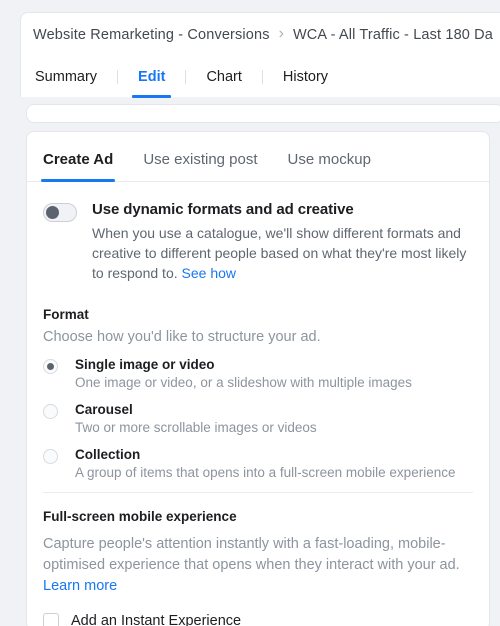  What do you see at coordinates (50, 456) in the screenshot?
I see `radio-collection` at bounding box center [50, 456].